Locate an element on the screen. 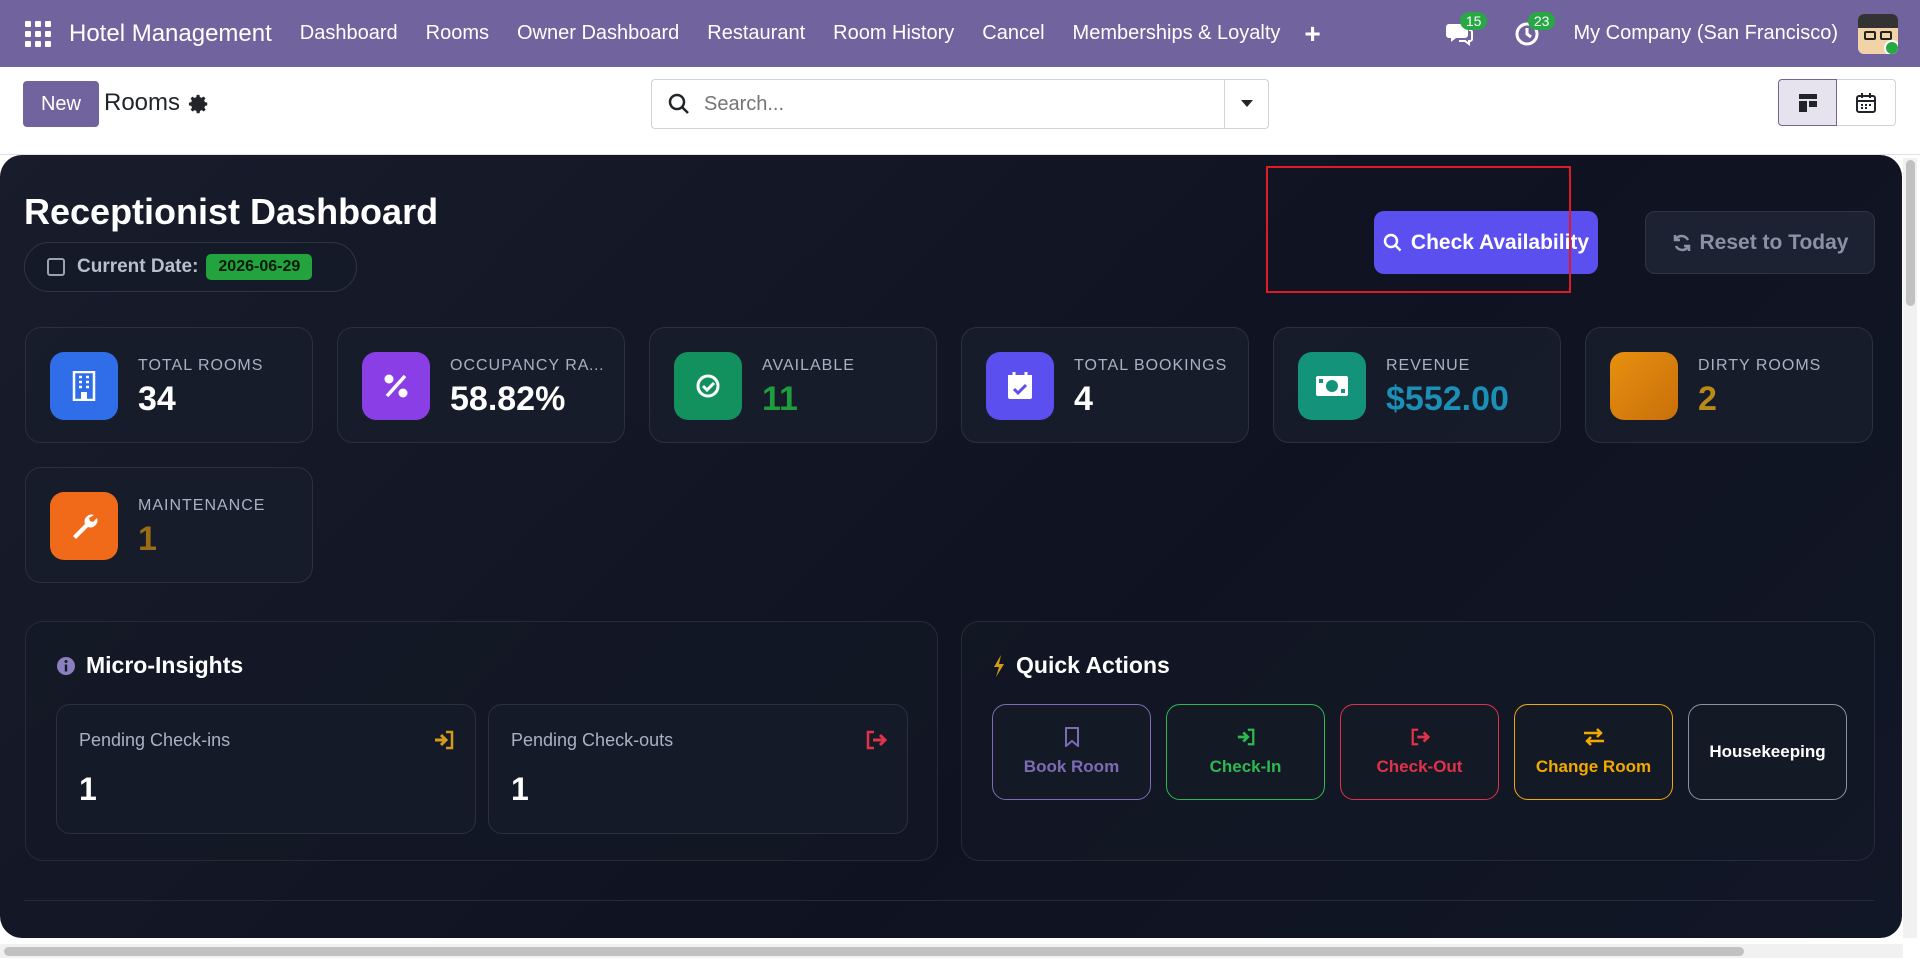  search-dropdown-toggle is located at coordinates (1246, 104).